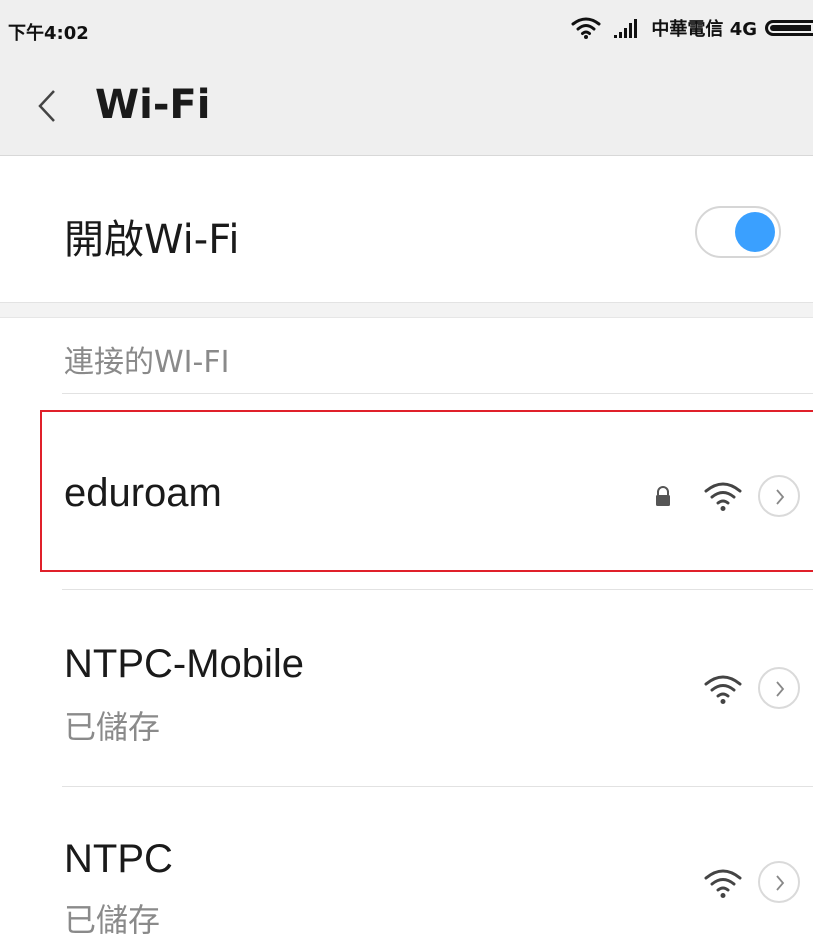 This screenshot has width=813, height=941. I want to click on section-header: 連接的WI-FI, so click(147, 362).